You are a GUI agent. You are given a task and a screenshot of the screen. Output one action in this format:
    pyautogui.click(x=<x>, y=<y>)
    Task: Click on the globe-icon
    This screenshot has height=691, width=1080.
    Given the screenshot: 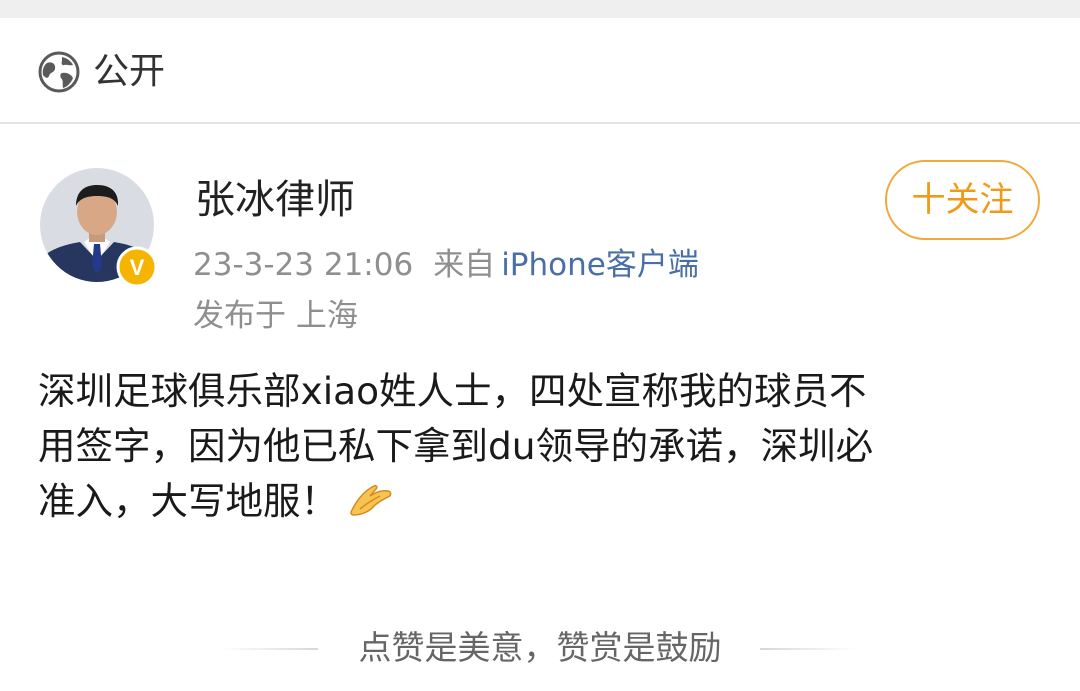 What is the action you would take?
    pyautogui.click(x=59, y=72)
    